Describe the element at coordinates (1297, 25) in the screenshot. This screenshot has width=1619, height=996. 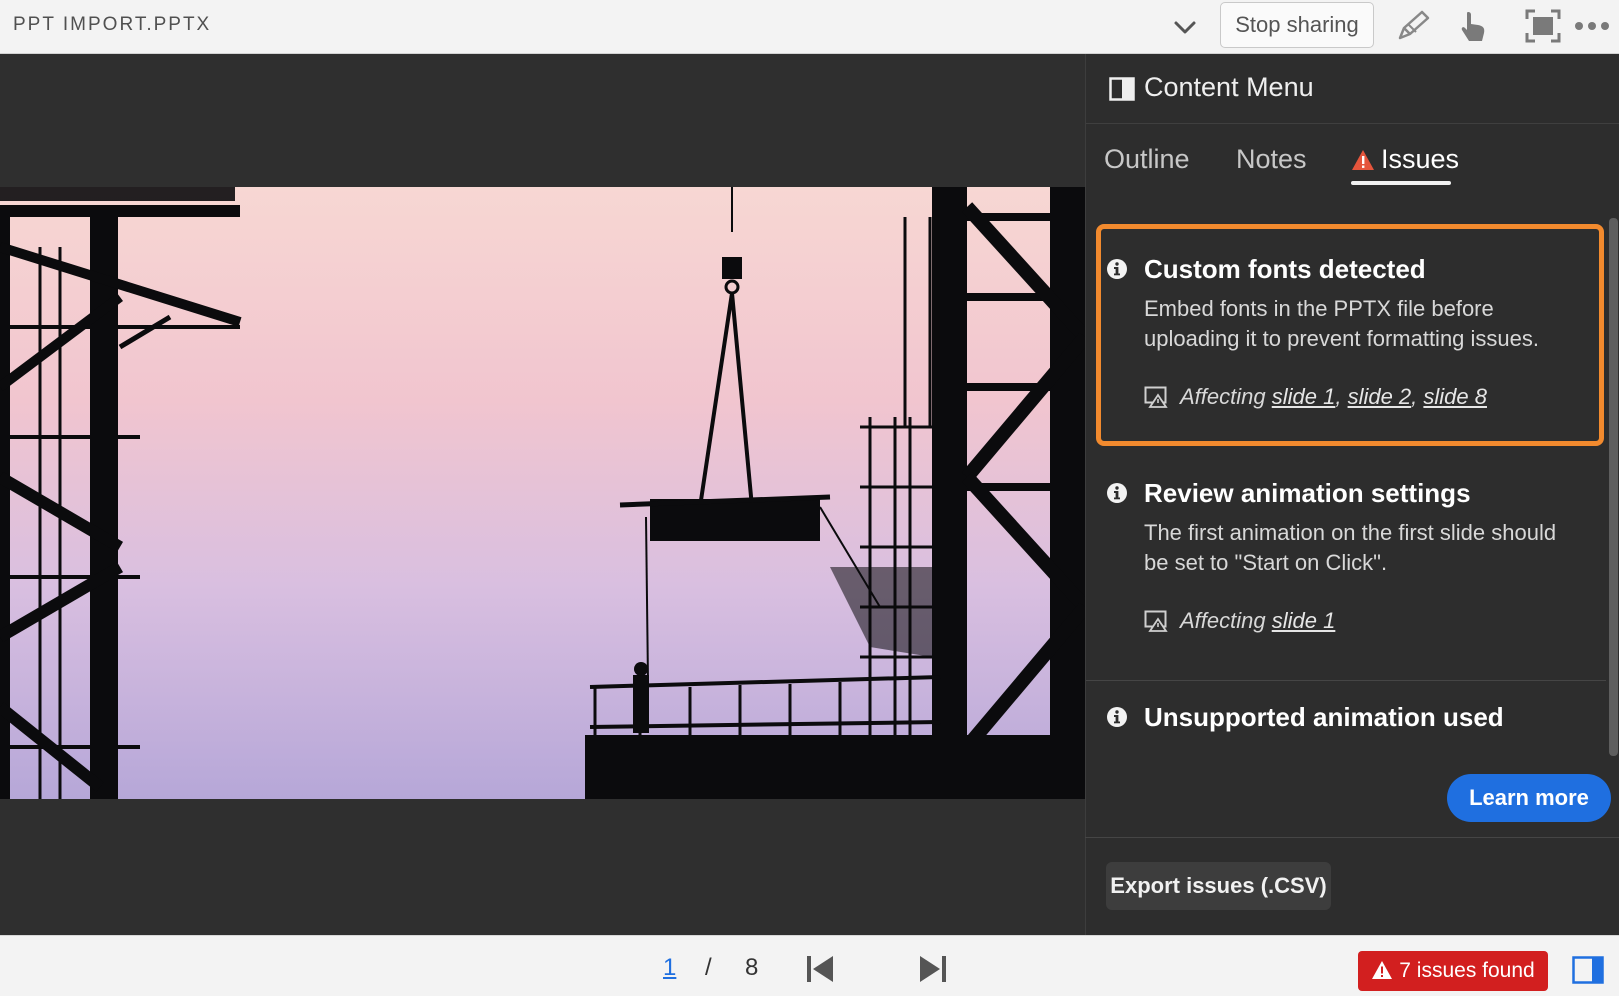
I see `stop-sharing-button: Stop sharing` at that location.